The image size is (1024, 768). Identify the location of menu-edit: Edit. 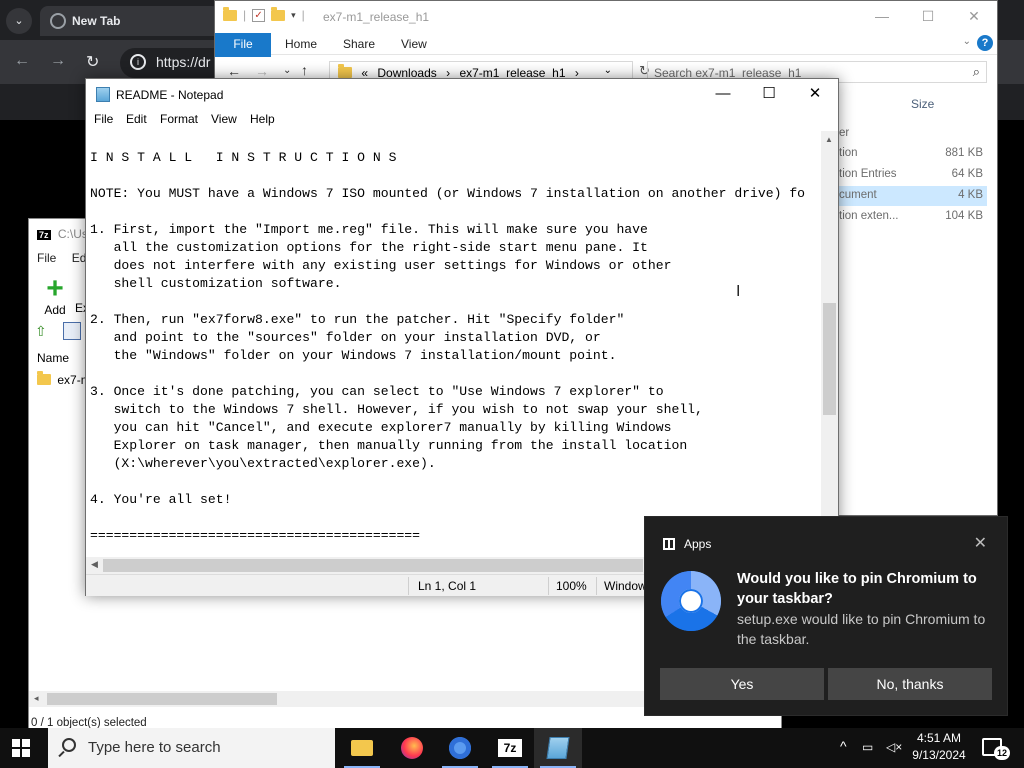
(136, 119).